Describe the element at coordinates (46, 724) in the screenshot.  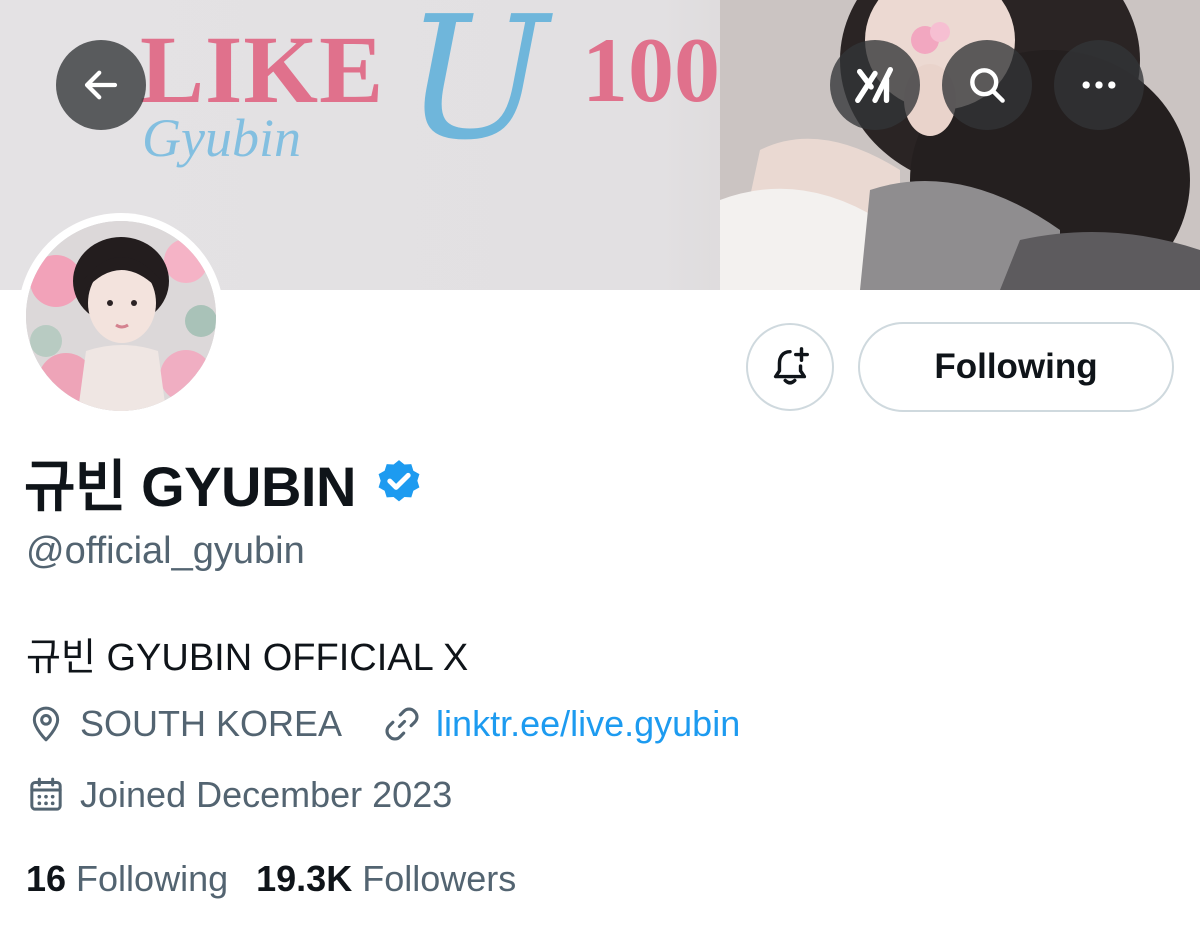
I see `location-pin-icon` at that location.